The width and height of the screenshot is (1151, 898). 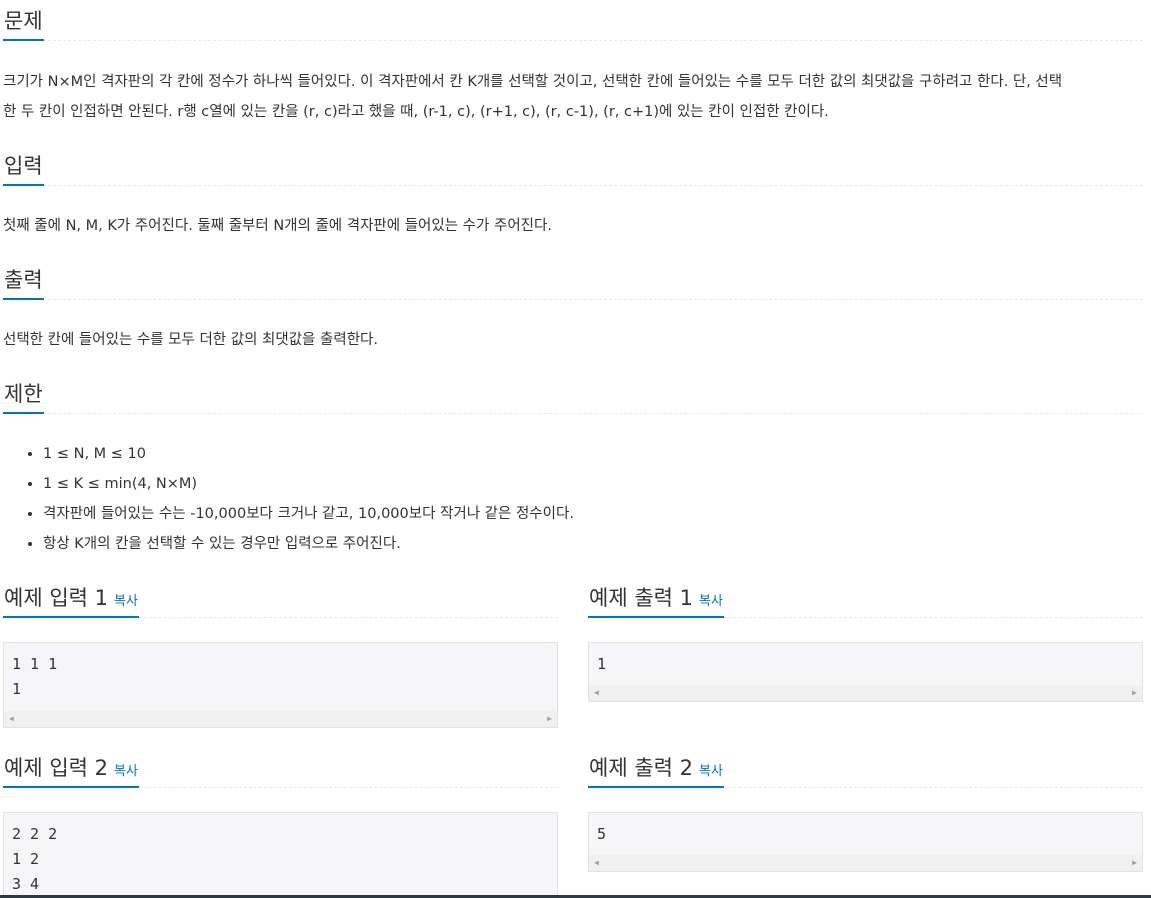 What do you see at coordinates (23, 22) in the screenshot?
I see `problem-title: 문제` at bounding box center [23, 22].